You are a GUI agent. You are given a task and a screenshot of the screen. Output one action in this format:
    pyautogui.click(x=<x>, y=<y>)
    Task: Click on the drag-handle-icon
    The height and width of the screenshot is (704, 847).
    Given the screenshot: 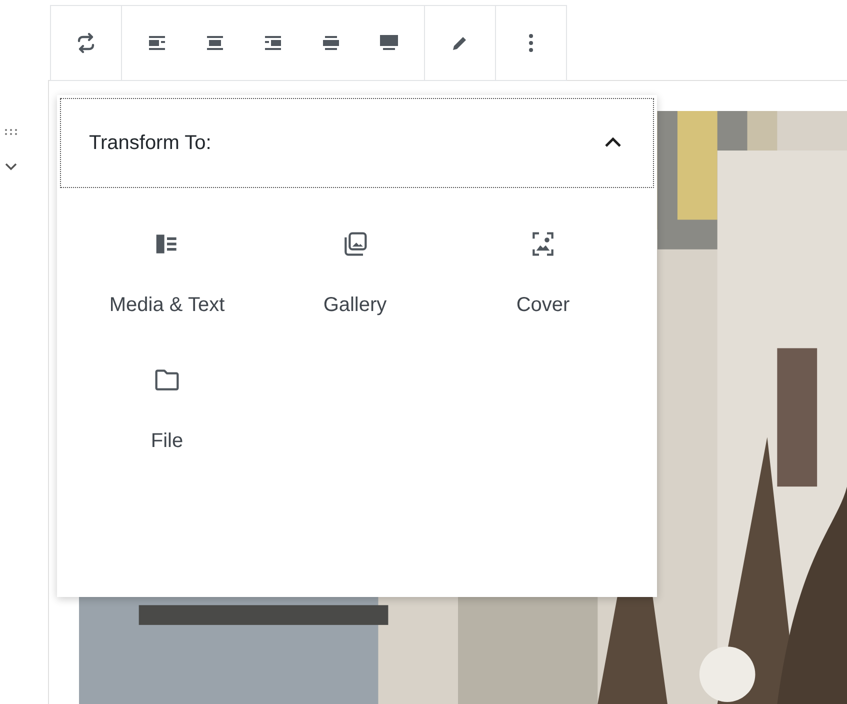 What is the action you would take?
    pyautogui.click(x=11, y=132)
    